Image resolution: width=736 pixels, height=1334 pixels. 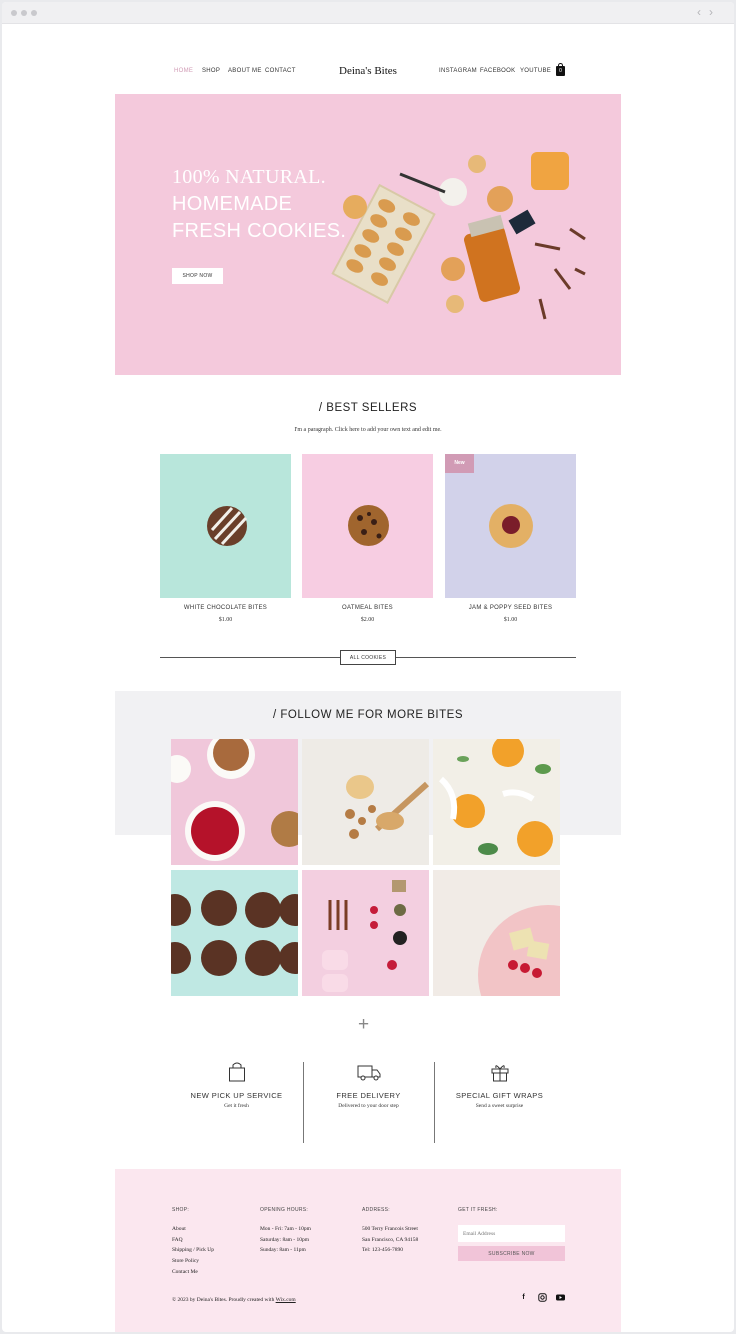 I want to click on instagram-tile-nuts-berries, so click(x=234, y=802).